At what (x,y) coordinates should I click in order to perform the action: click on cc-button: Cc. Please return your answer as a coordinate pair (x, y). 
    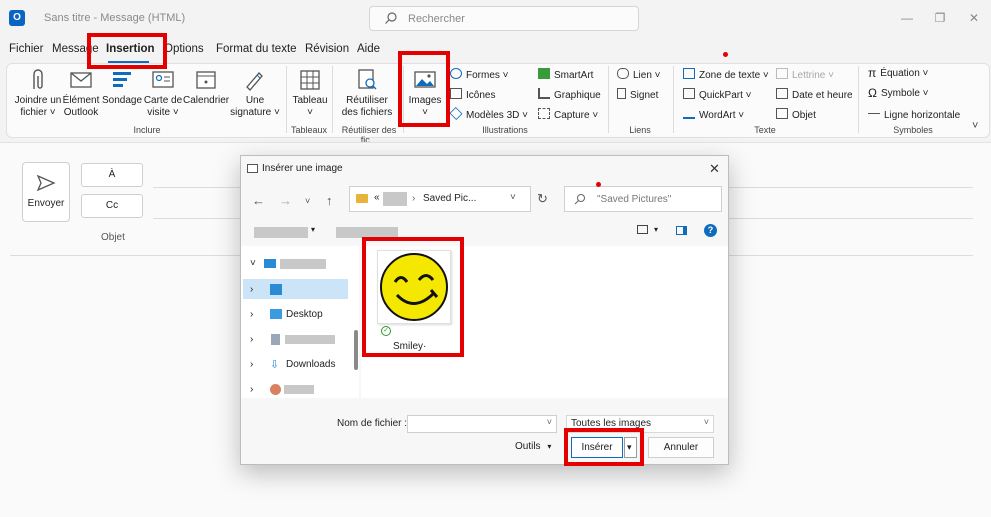
    Looking at the image, I should click on (112, 206).